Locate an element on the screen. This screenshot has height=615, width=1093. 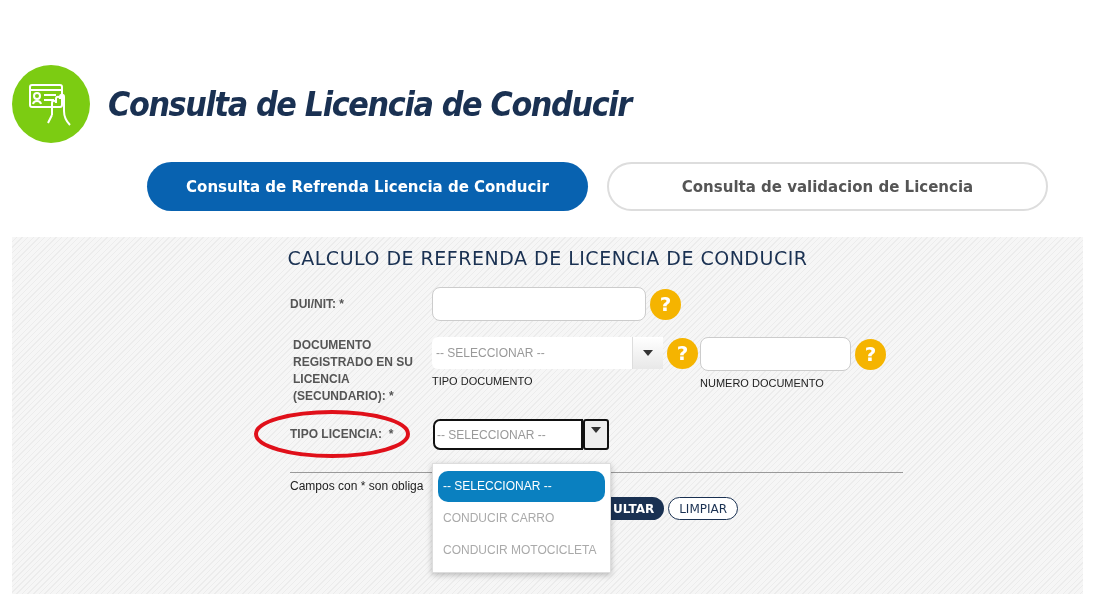
clear-button: LIMPIAR is located at coordinates (703, 508).